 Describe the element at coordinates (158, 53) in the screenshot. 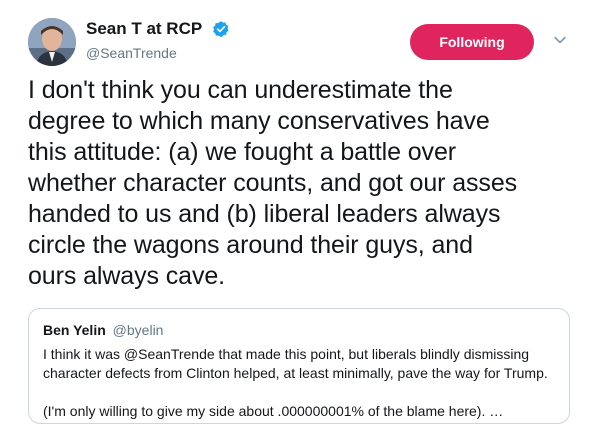

I see `author-handle: @SeanTrende` at that location.